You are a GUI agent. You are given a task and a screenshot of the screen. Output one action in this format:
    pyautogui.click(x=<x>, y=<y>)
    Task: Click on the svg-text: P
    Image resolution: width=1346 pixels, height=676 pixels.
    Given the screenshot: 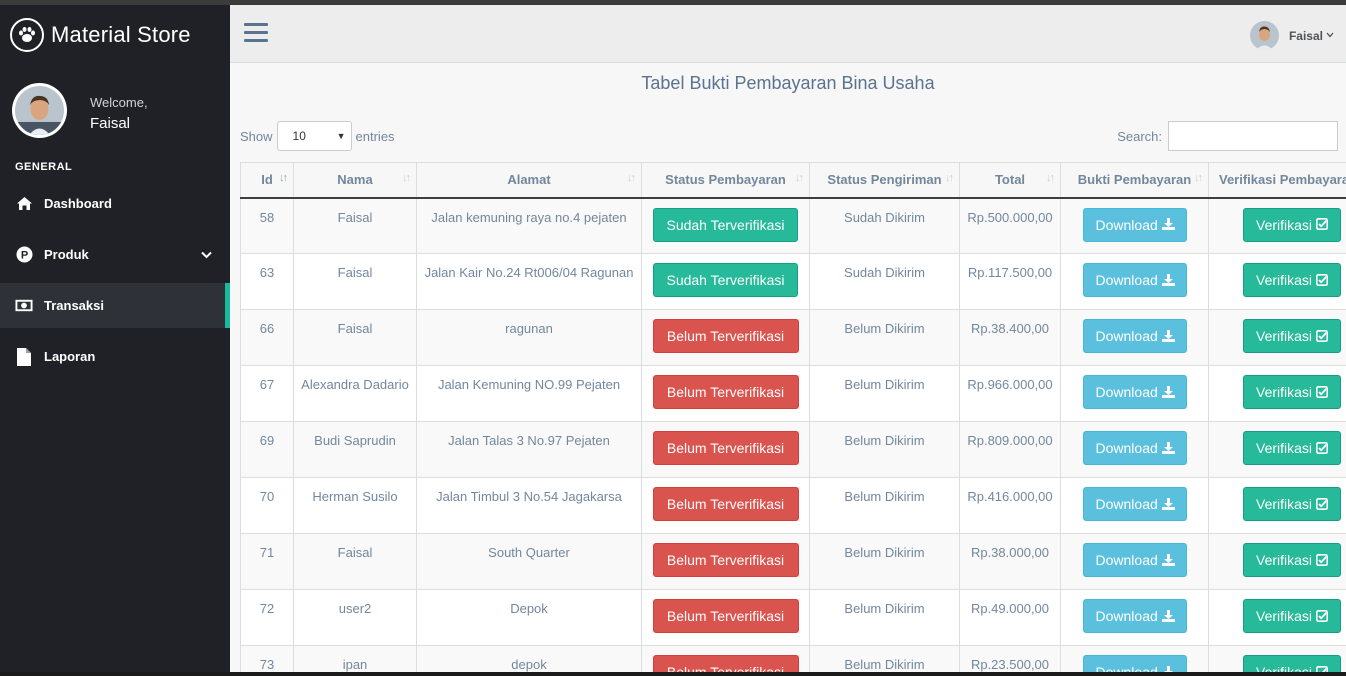 What is the action you would take?
    pyautogui.click(x=23, y=256)
    